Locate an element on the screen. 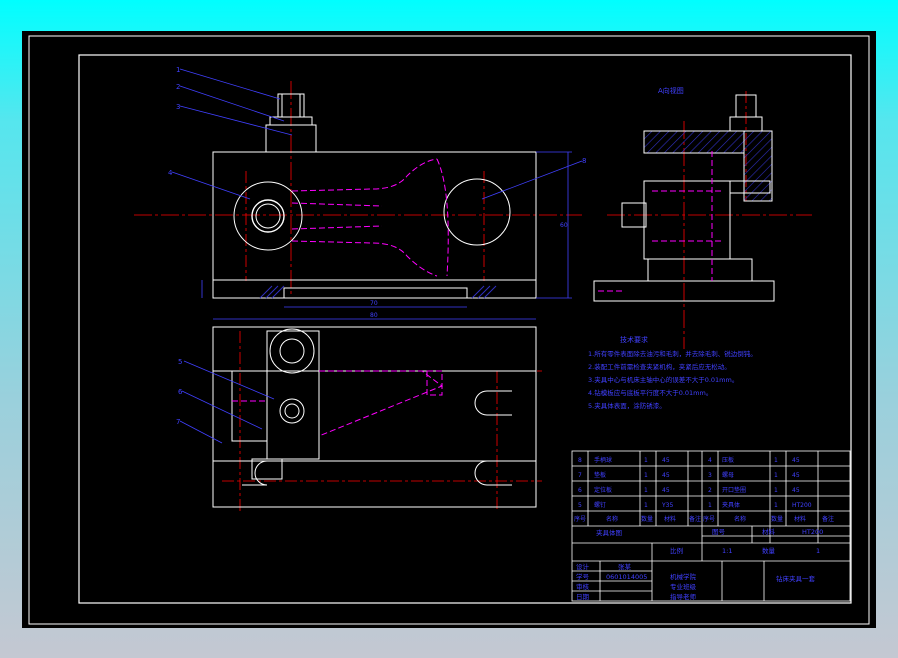  parts-header-no: 序号 is located at coordinates (580, 519).